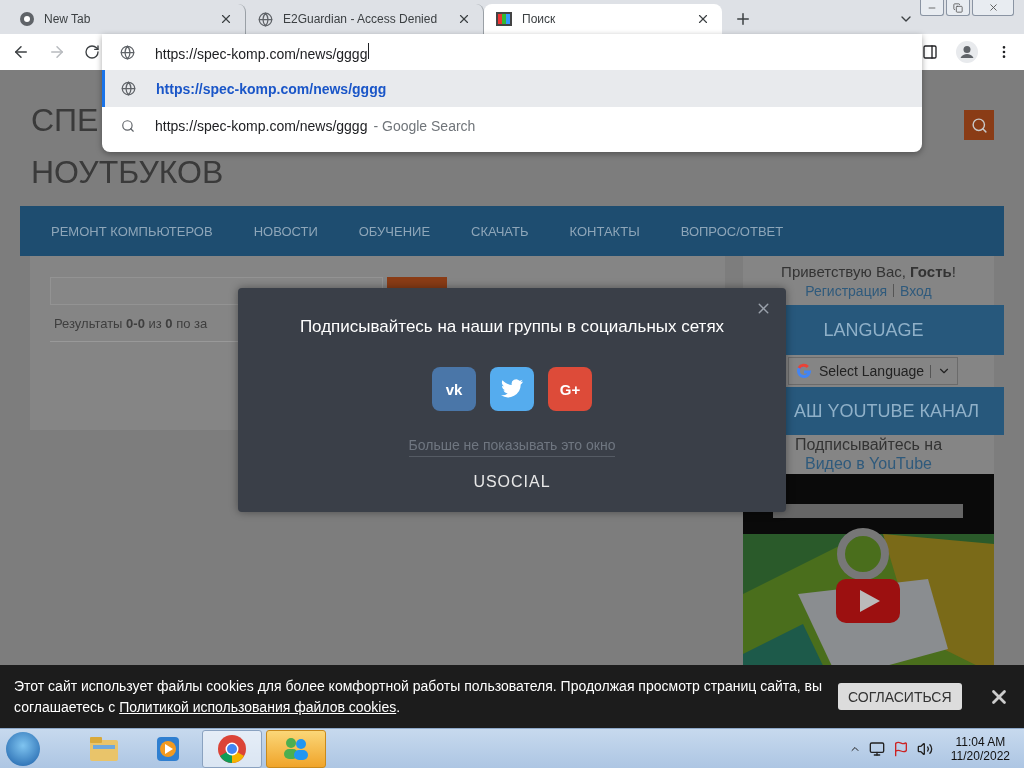 Image resolution: width=1024 pixels, height=768 pixels. Describe the element at coordinates (743, 19) in the screenshot. I see `new-tab-icon` at that location.